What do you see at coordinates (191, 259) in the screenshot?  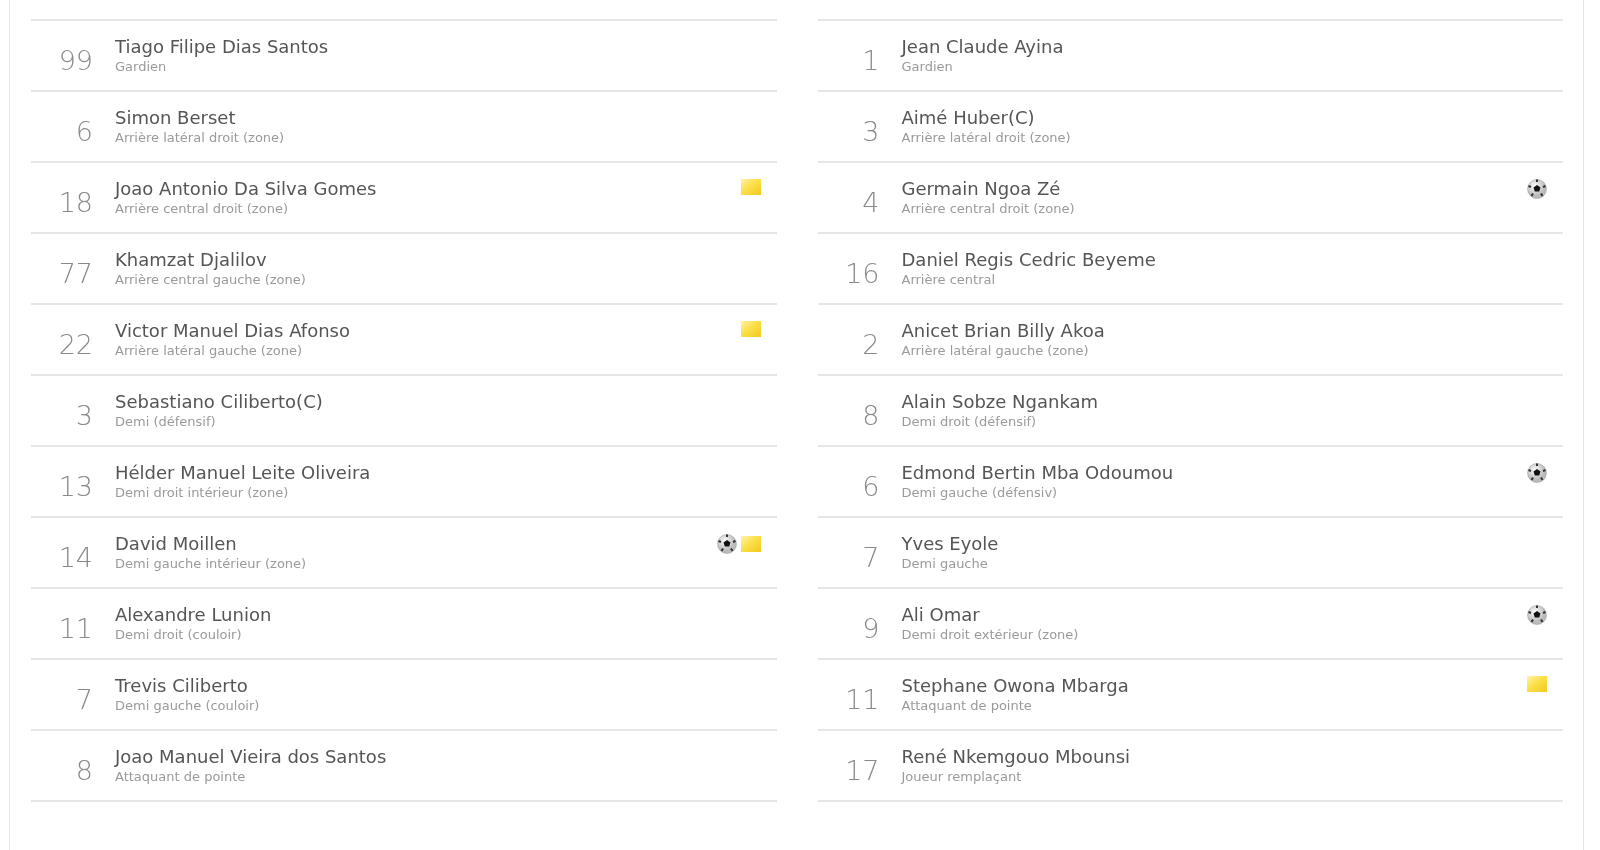 I see `player-name: Khamzat Djalilov` at bounding box center [191, 259].